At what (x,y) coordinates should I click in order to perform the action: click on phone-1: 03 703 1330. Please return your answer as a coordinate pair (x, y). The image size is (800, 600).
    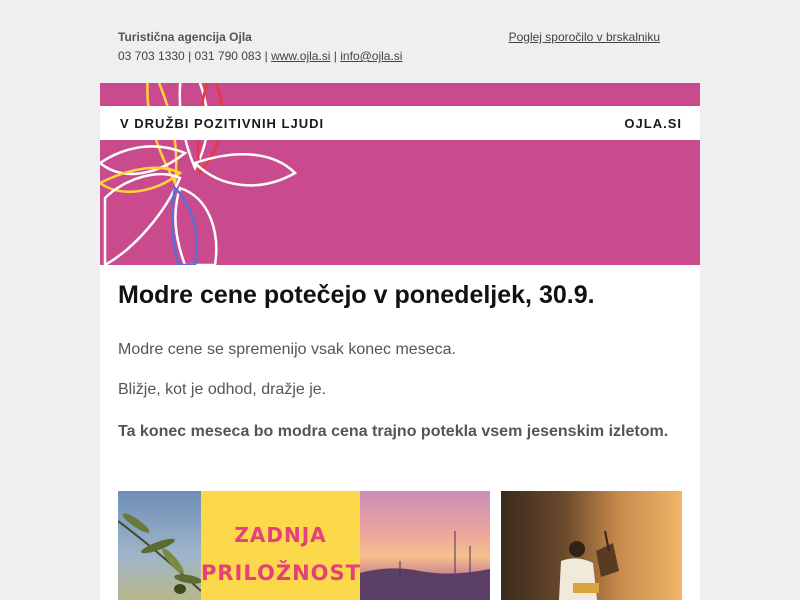
    Looking at the image, I should click on (151, 56).